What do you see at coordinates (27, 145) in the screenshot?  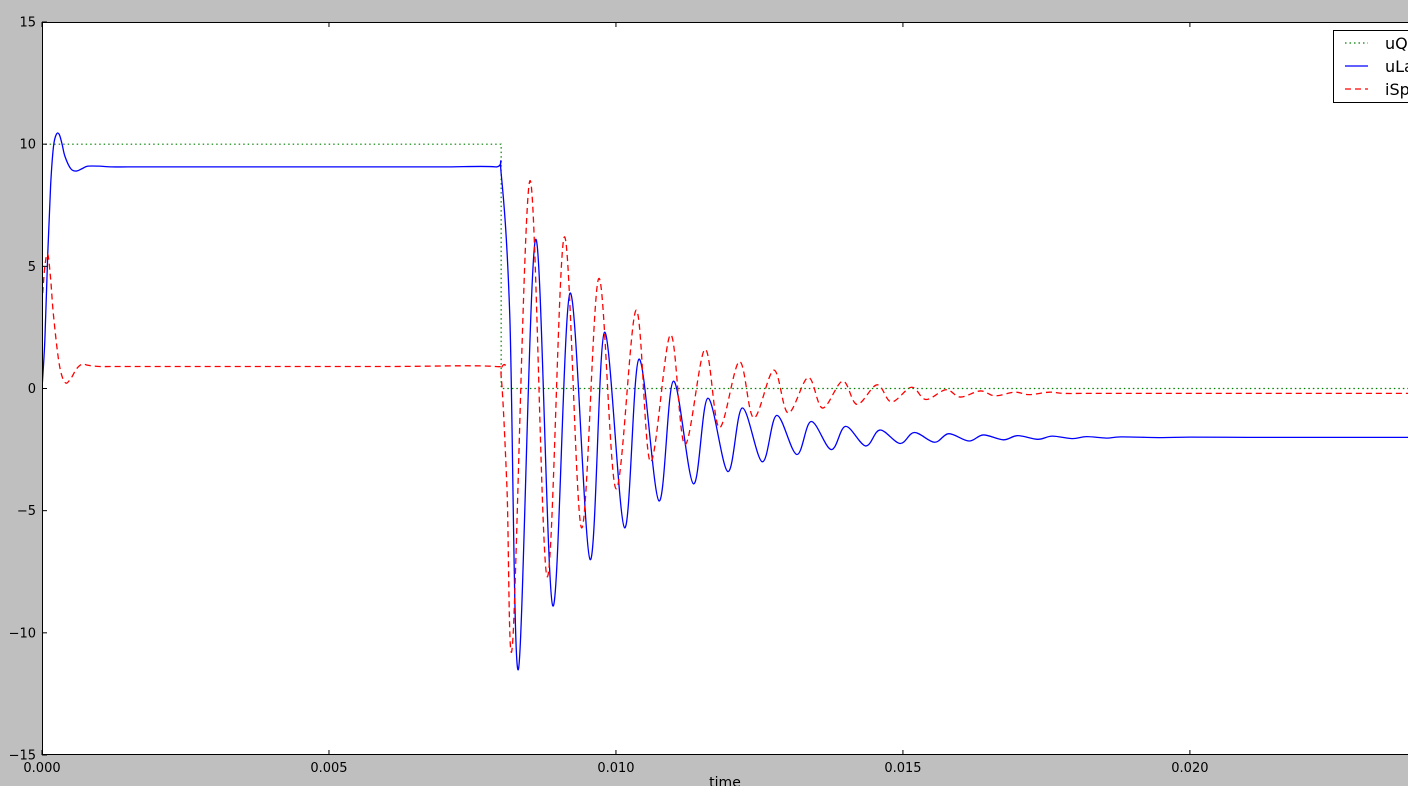 I see `y-tick-label: 10` at bounding box center [27, 145].